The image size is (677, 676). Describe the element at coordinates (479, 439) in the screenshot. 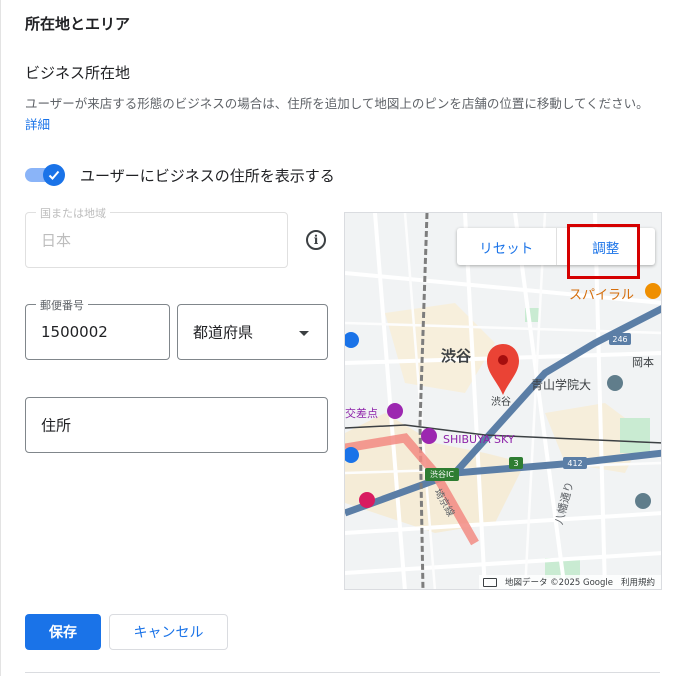

I see `poi-label-shibuya-sky: SHIBUYA SKY` at that location.